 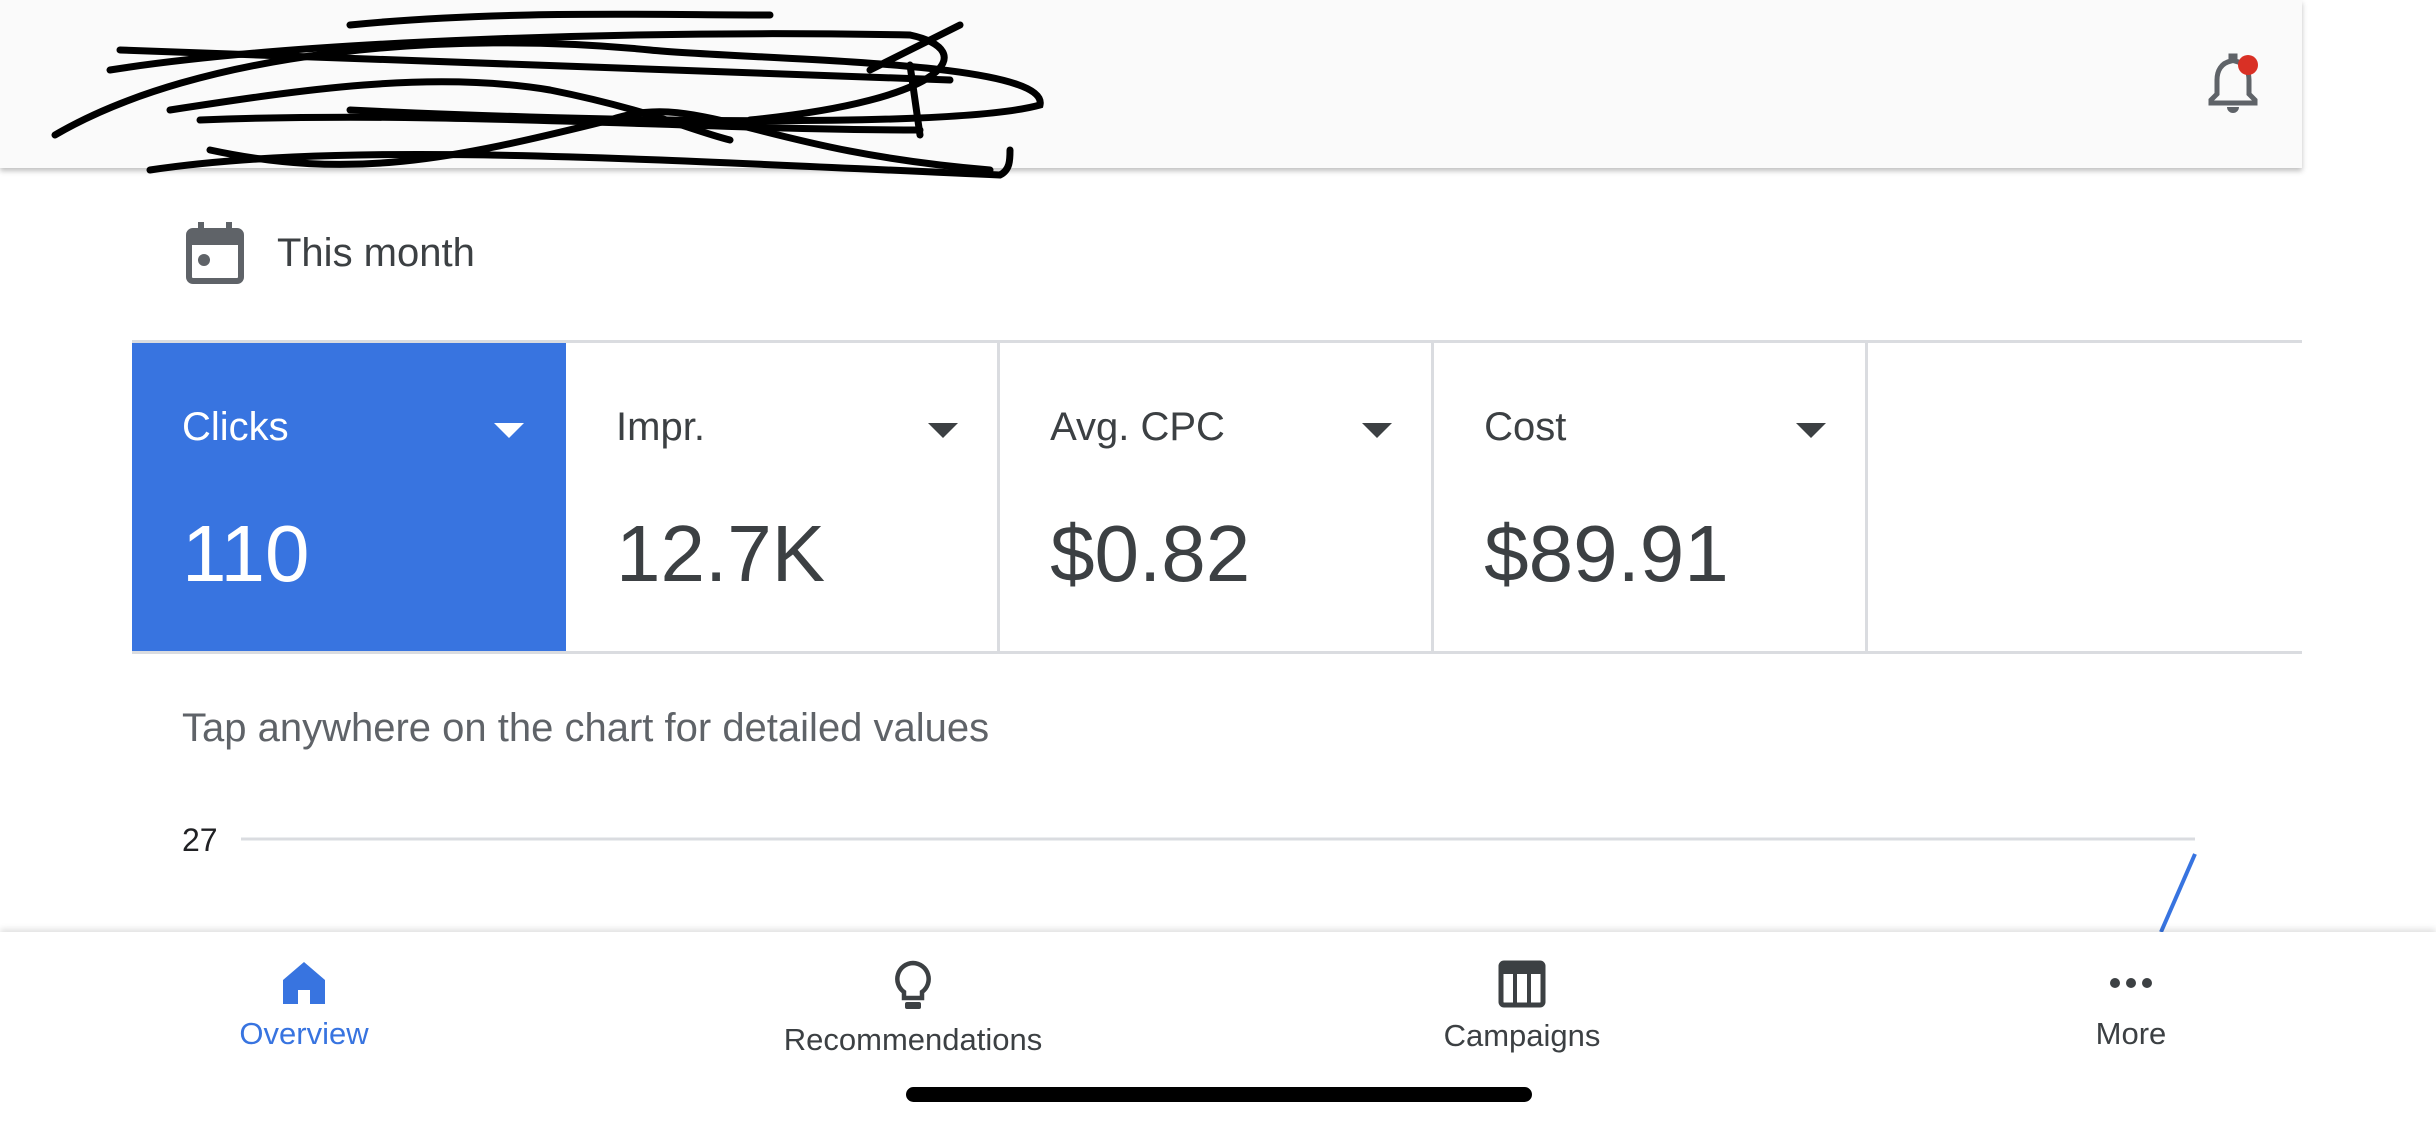 I want to click on metric-card-avg-cpc: Avg. CPC $0.82, so click(x=1217, y=497).